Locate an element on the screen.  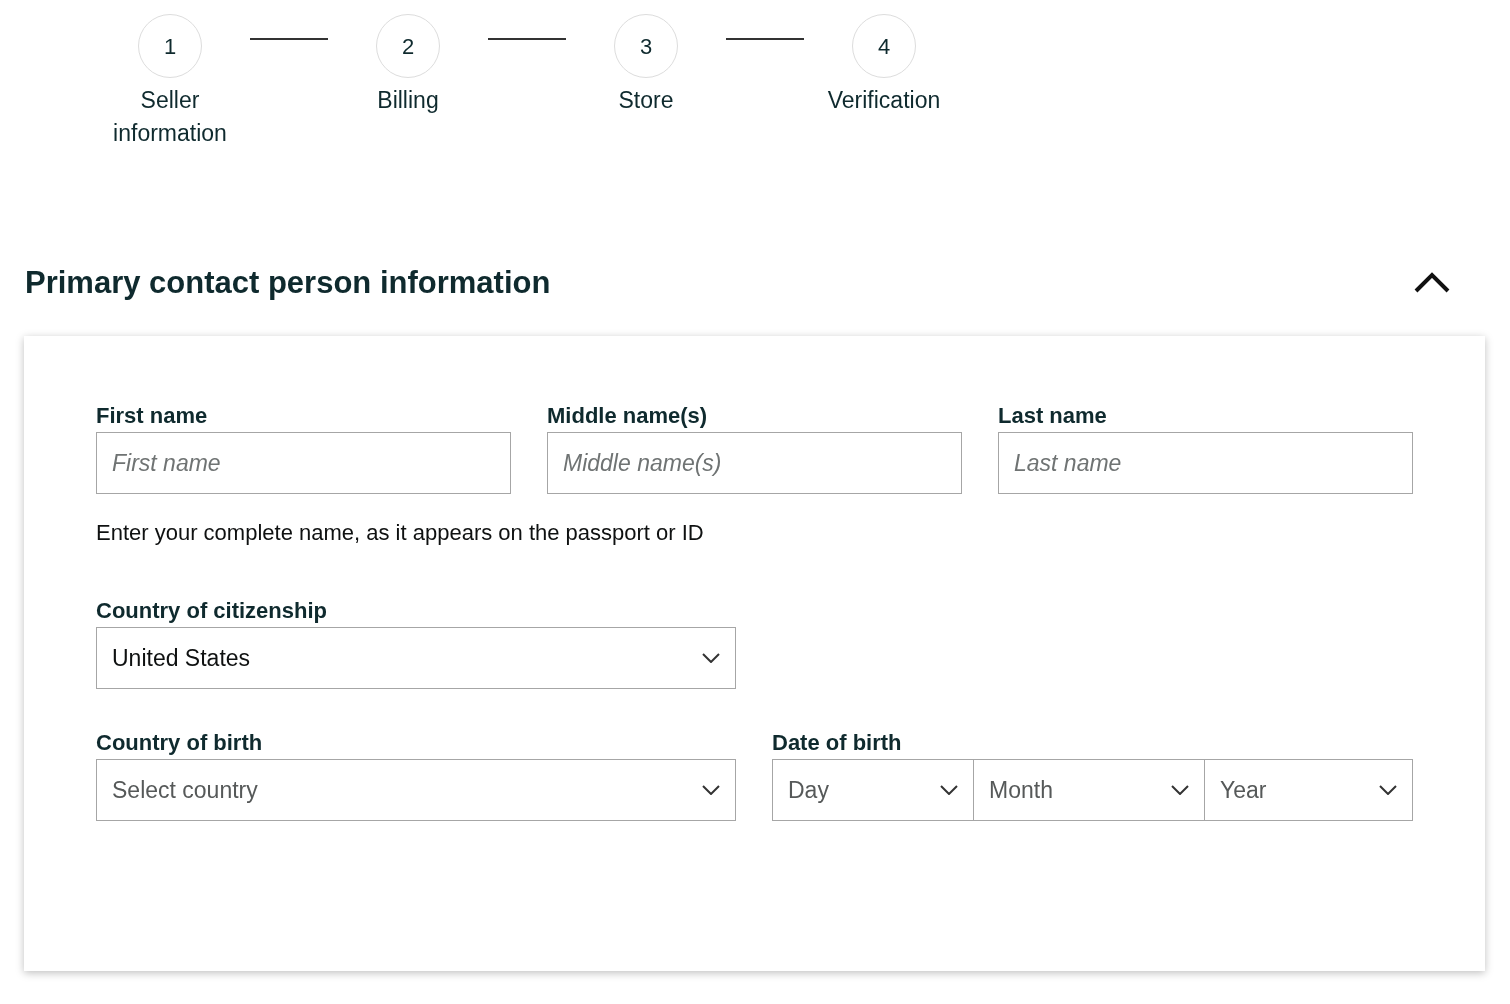
field-label: First name is located at coordinates (152, 416).